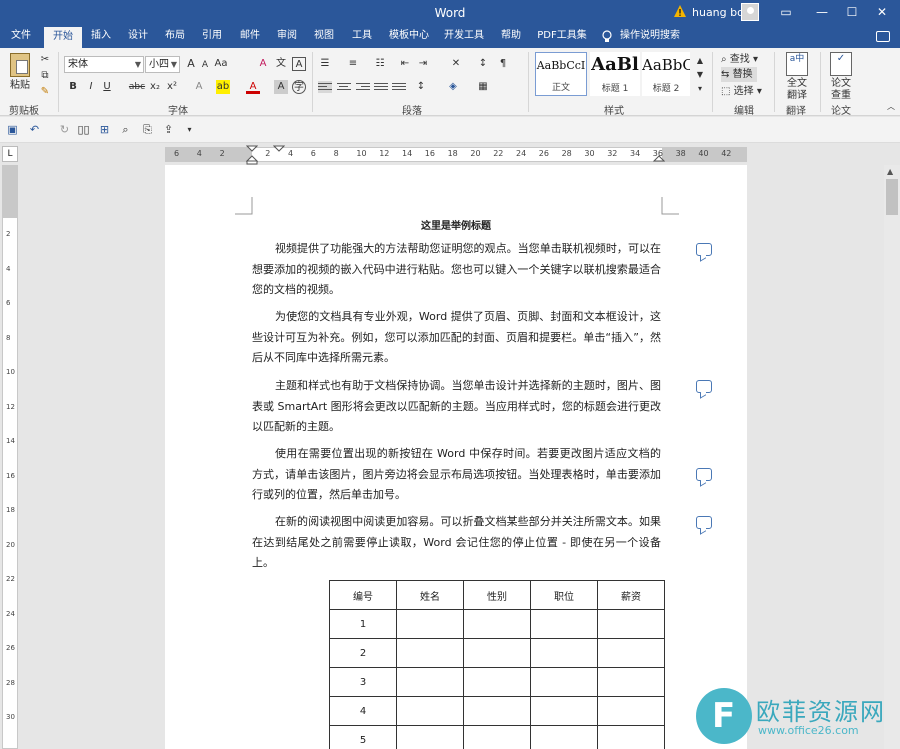 This screenshot has height=749, width=900. Describe the element at coordinates (562, 37) in the screenshot. I see `tab-pdf-tools: PDF工具集` at that location.